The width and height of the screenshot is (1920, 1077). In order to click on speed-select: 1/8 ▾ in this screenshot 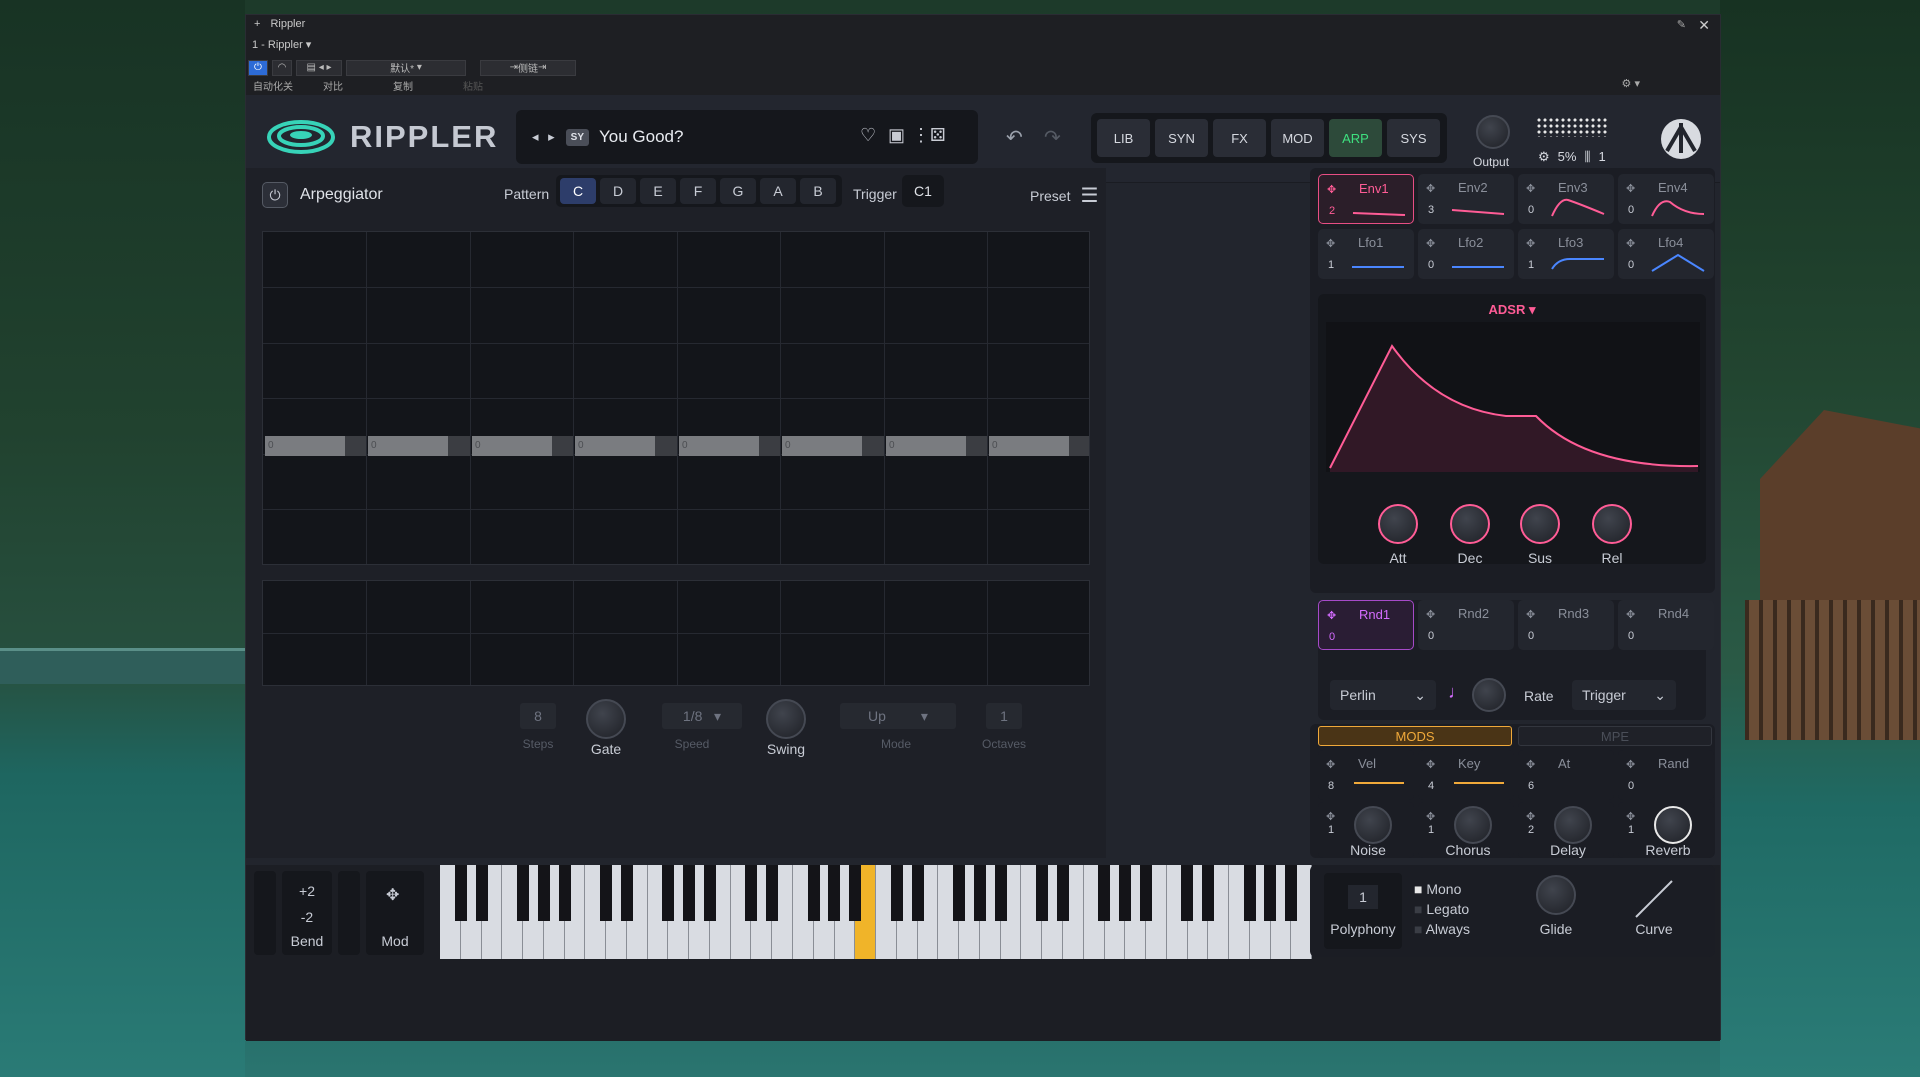, I will do `click(702, 716)`.